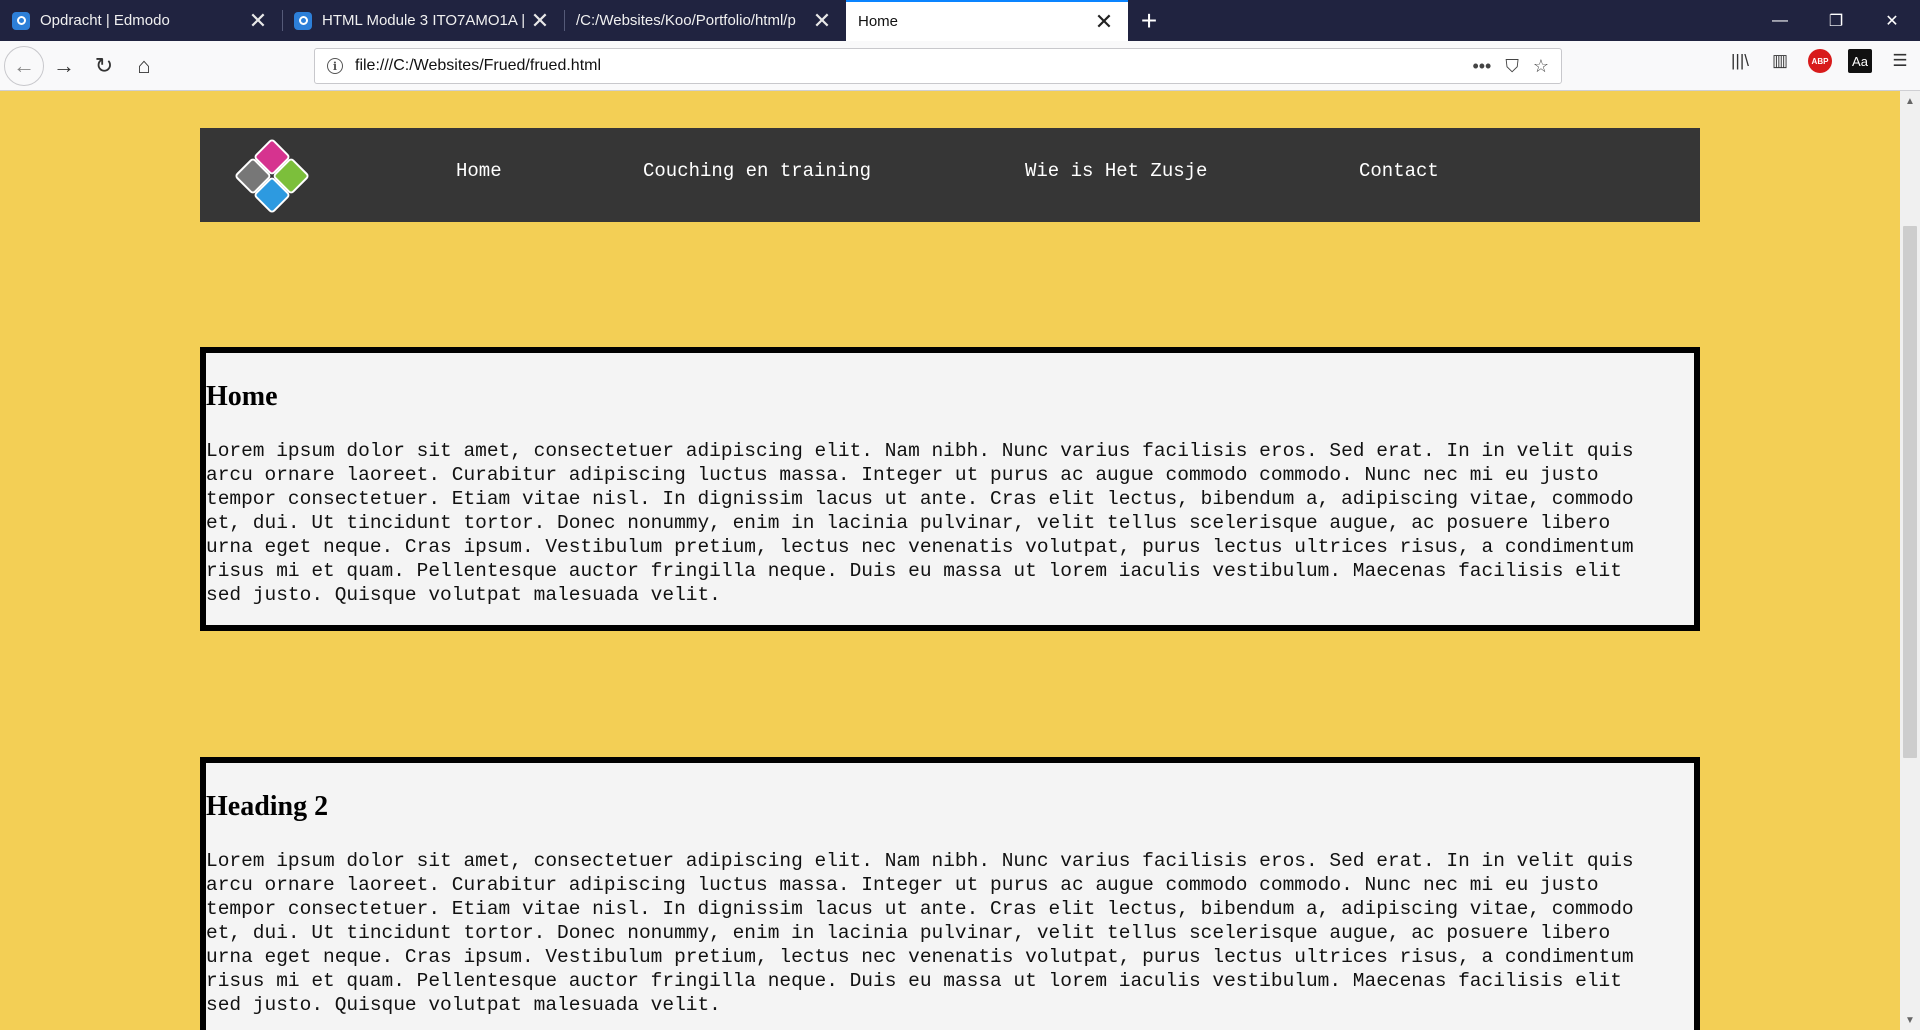 The width and height of the screenshot is (1920, 1030). What do you see at coordinates (1860, 61) in the screenshot?
I see `dictionary-icon: Aa` at bounding box center [1860, 61].